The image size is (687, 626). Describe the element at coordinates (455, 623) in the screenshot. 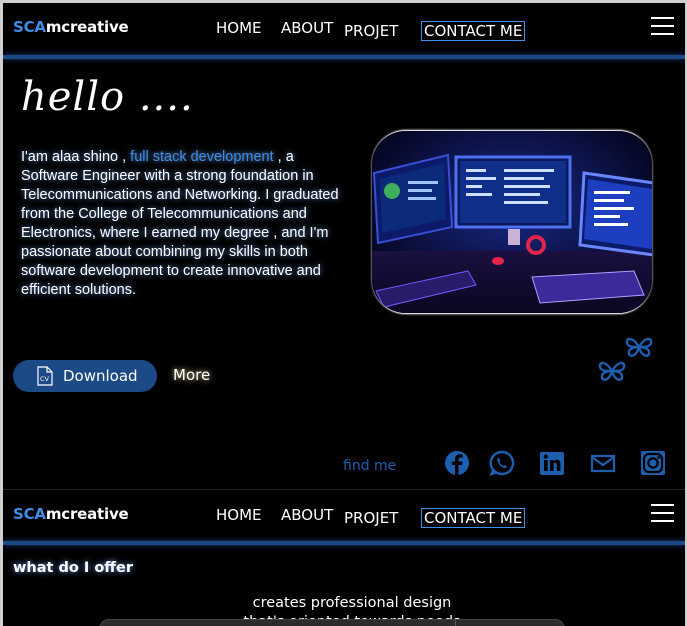

I see `overlay-divider` at that location.